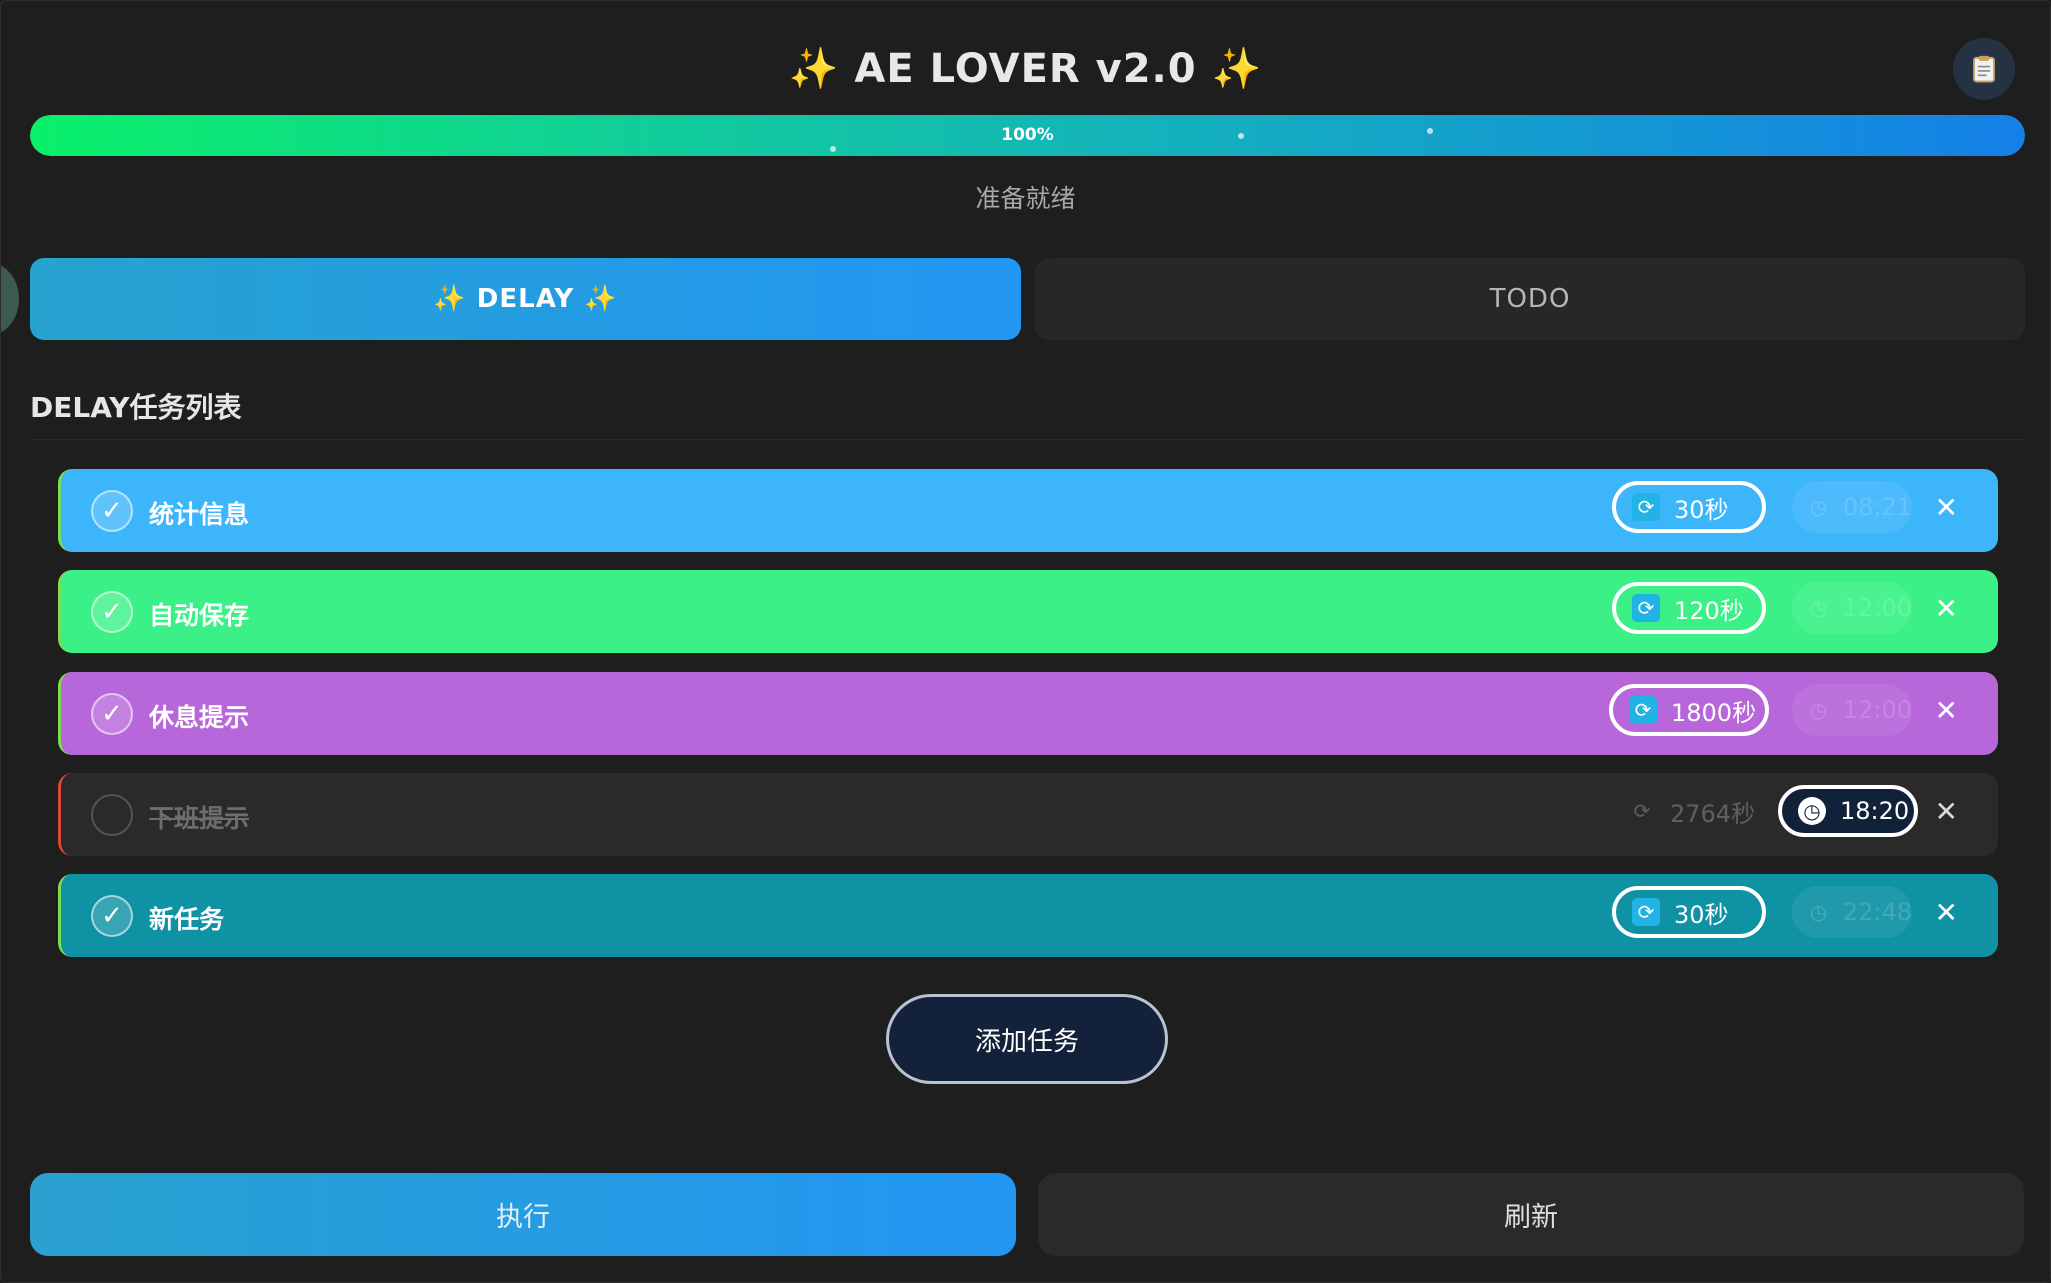 This screenshot has width=2051, height=1283. What do you see at coordinates (1709, 610) in the screenshot?
I see `task-interval: 120秒` at bounding box center [1709, 610].